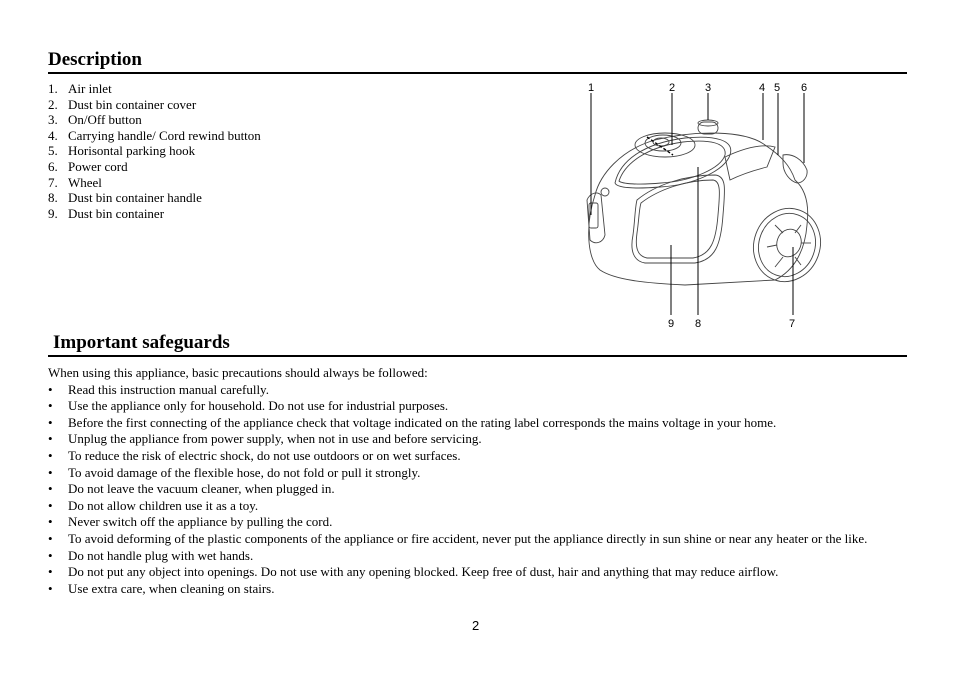 The height and width of the screenshot is (675, 954). Describe the element at coordinates (804, 88) in the screenshot. I see `callout-6: 6` at that location.